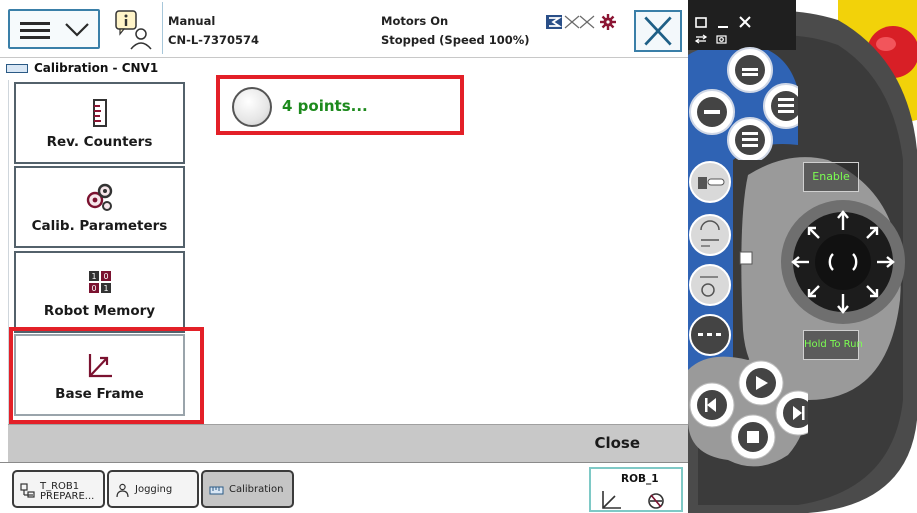 The width and height of the screenshot is (917, 513). I want to click on operating-mode-block: Manual CN-L-7370574, so click(213, 31).